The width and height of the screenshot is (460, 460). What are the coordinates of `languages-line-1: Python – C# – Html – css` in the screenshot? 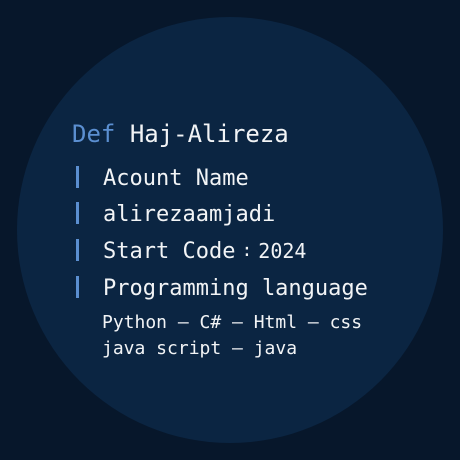 It's located at (232, 322).